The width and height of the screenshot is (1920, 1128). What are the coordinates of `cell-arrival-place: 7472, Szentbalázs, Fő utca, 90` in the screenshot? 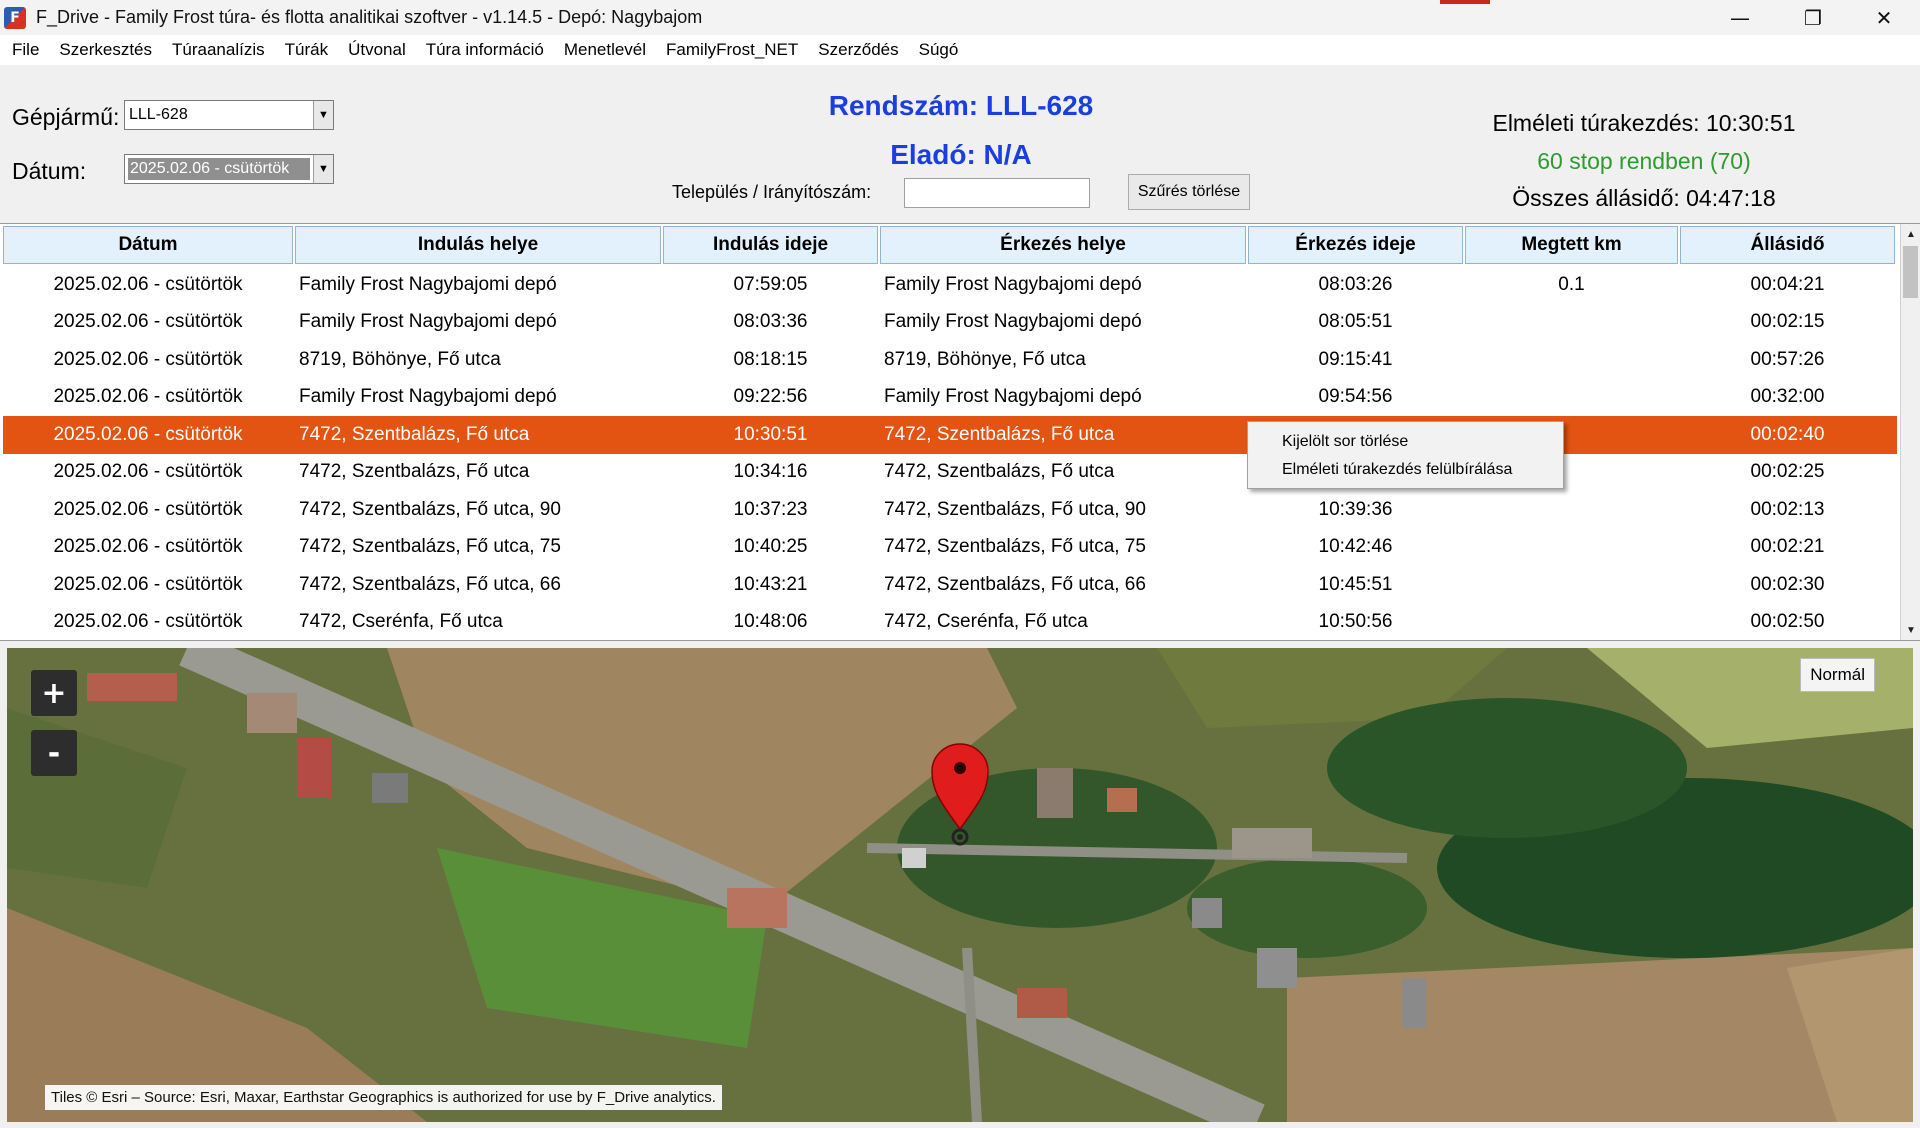 It's located at (1015, 509).